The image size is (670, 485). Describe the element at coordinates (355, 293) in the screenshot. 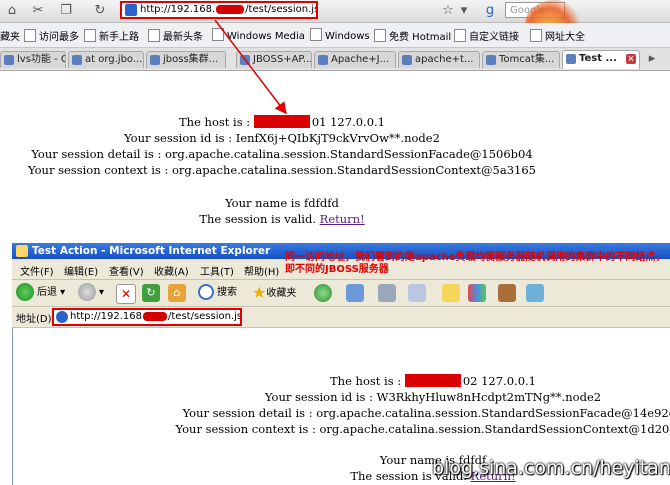

I see `mail-icon` at that location.